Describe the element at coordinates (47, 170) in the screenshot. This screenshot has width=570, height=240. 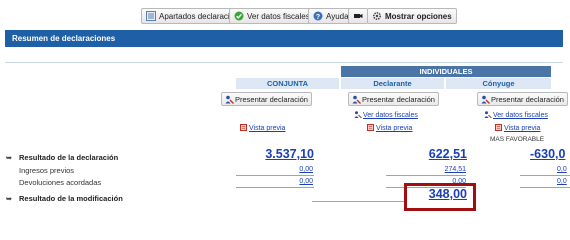
I see `ingresos-previos-label: Ingresos previos` at that location.